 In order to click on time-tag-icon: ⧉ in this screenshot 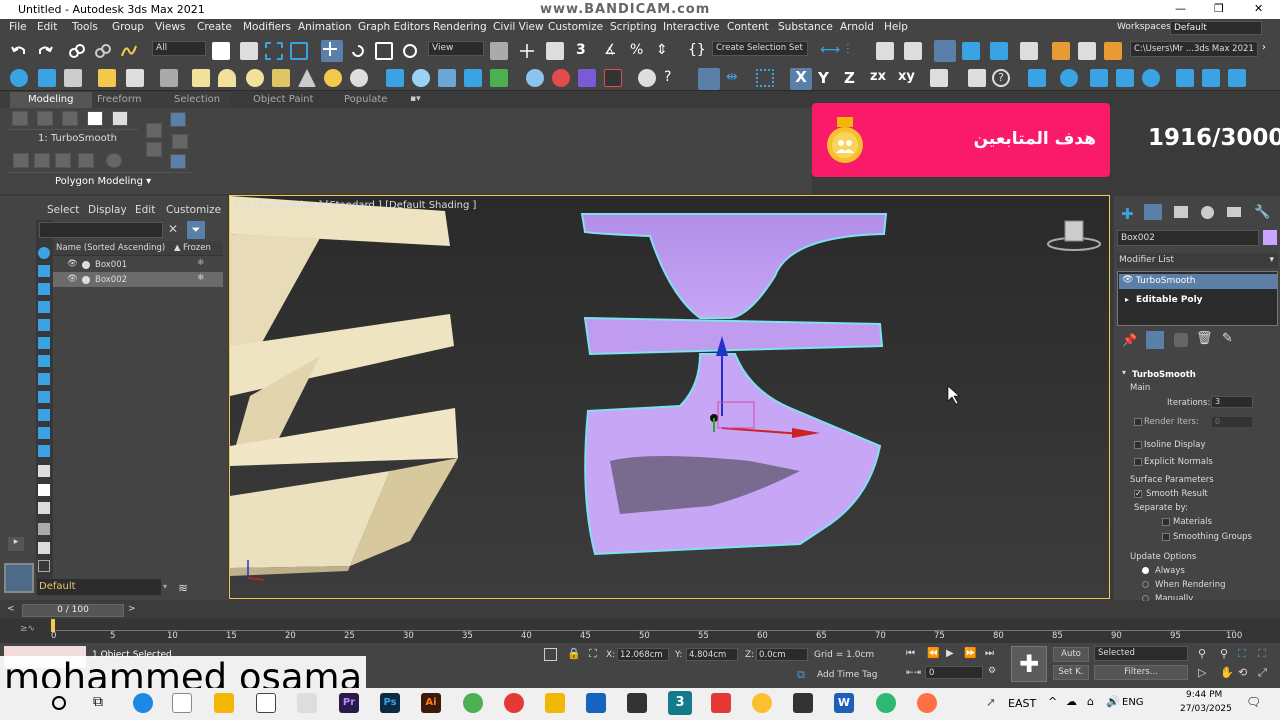, I will do `click(801, 675)`.